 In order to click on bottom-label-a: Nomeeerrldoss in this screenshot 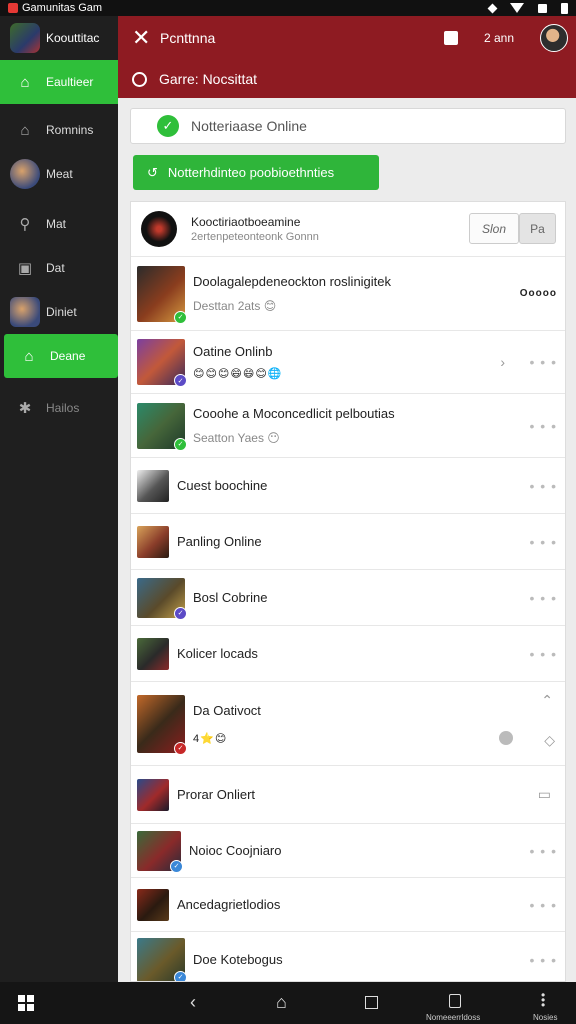, I will do `click(453, 1017)`.